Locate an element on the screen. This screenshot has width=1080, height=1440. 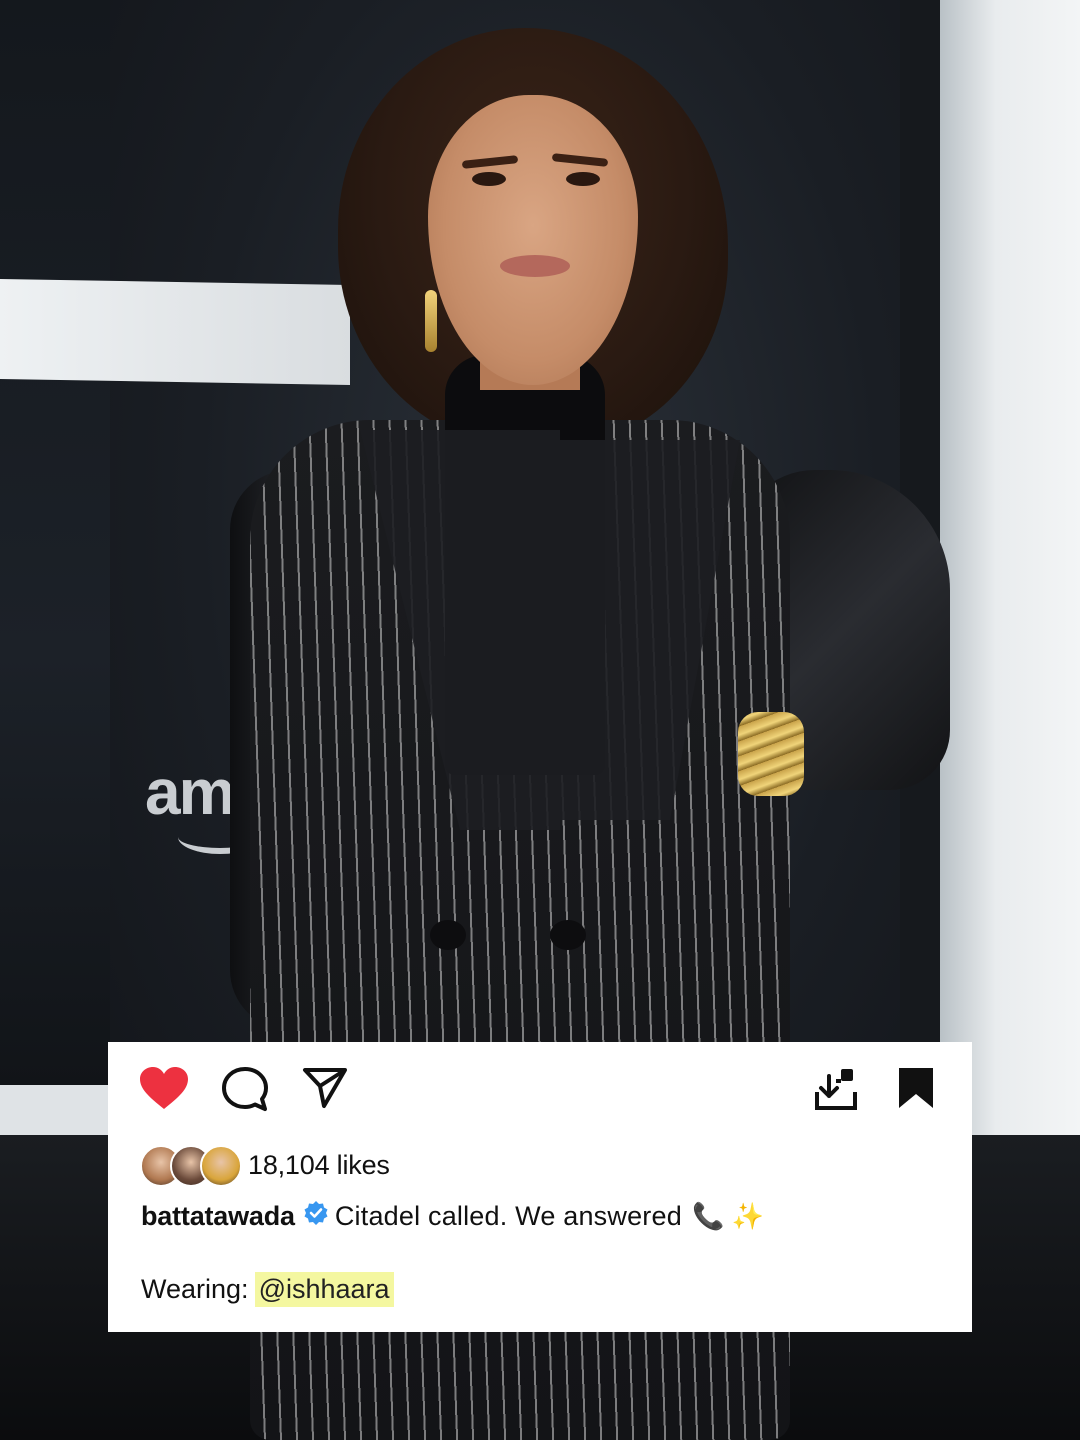
likes-row: 18,104 likes is located at coordinates (265, 1165).